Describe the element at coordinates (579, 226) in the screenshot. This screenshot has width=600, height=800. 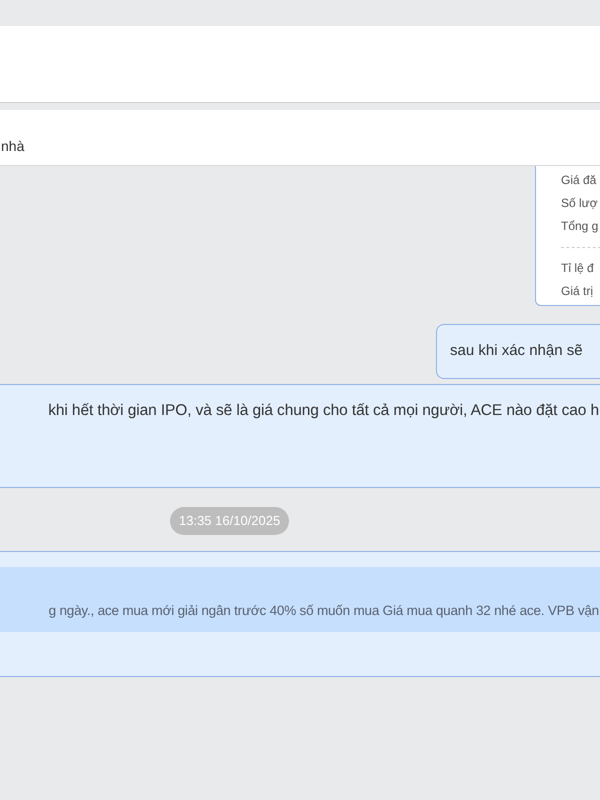
I see `order-detail-label: Tổng g` at that location.